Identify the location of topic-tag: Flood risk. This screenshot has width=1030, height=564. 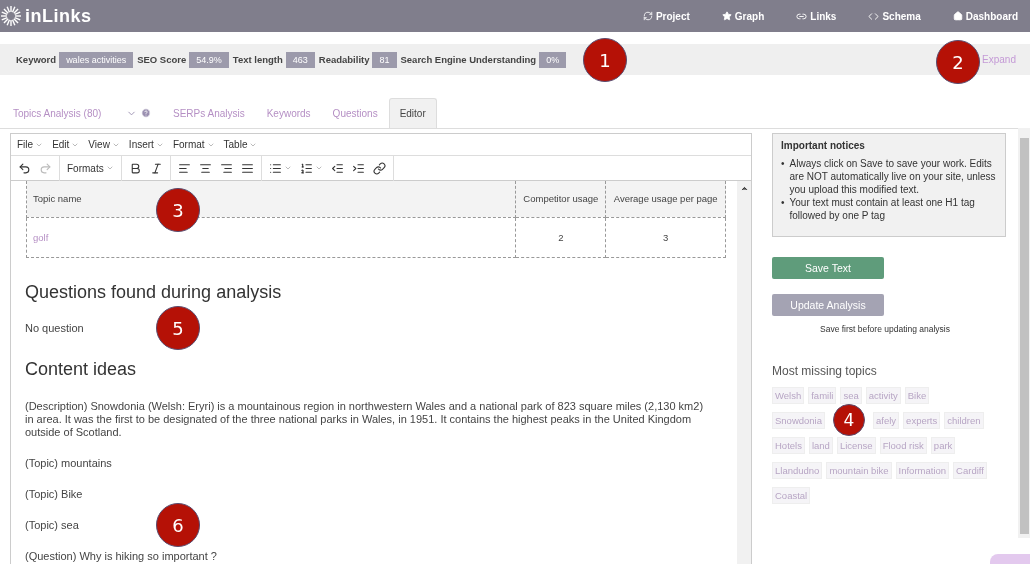
(903, 445).